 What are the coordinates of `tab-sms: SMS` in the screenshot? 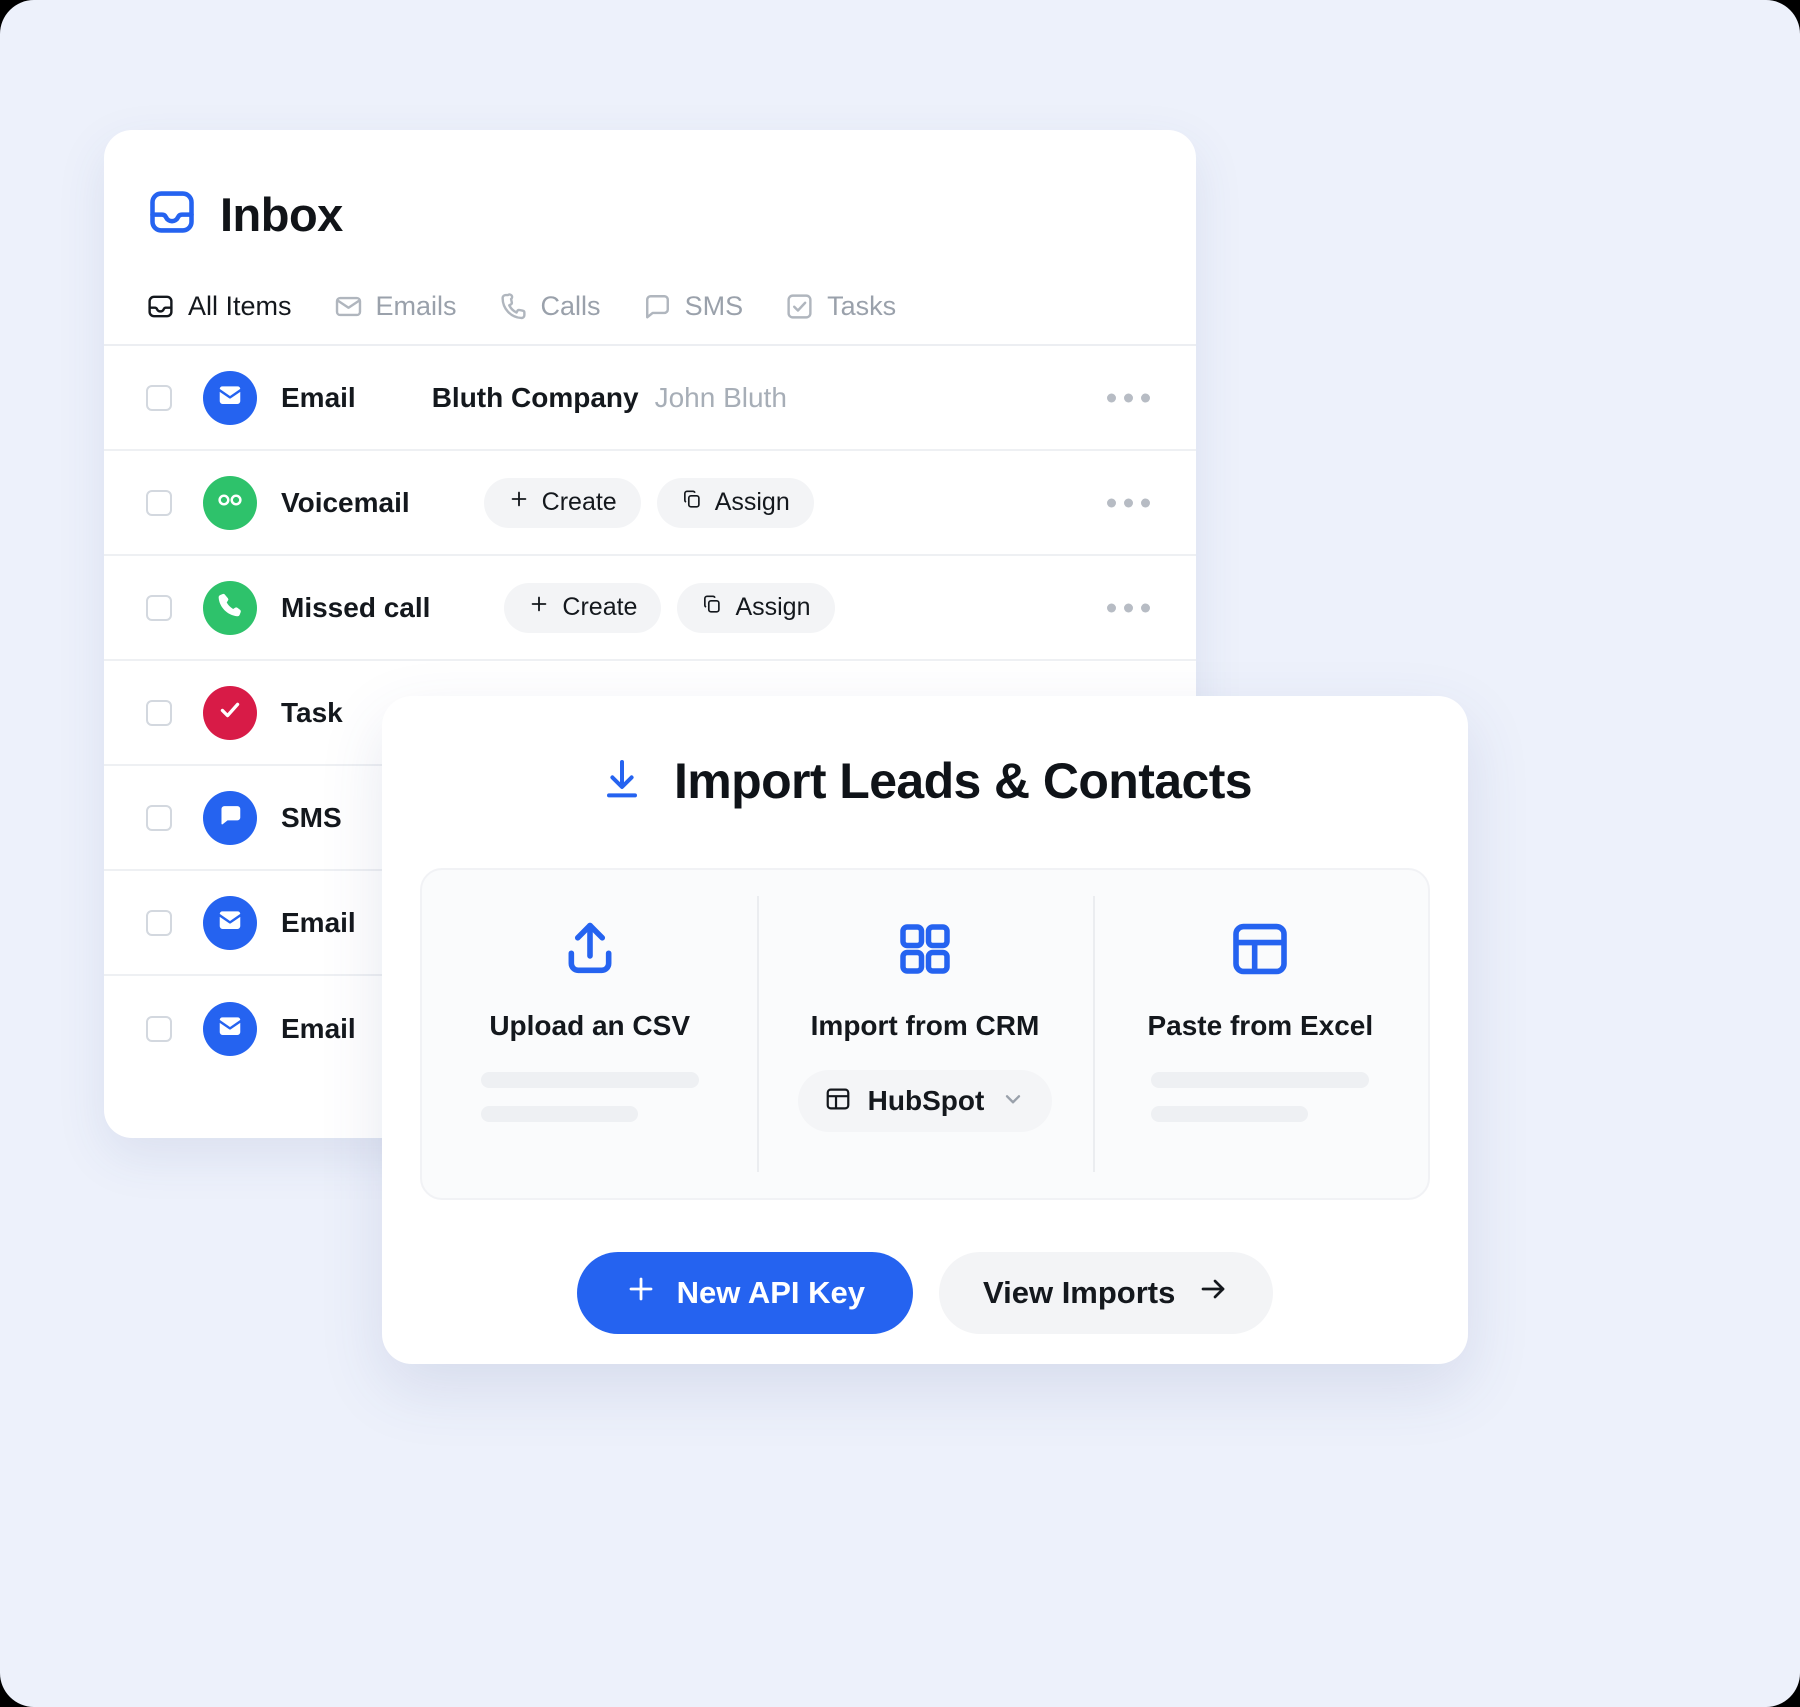 It's located at (693, 306).